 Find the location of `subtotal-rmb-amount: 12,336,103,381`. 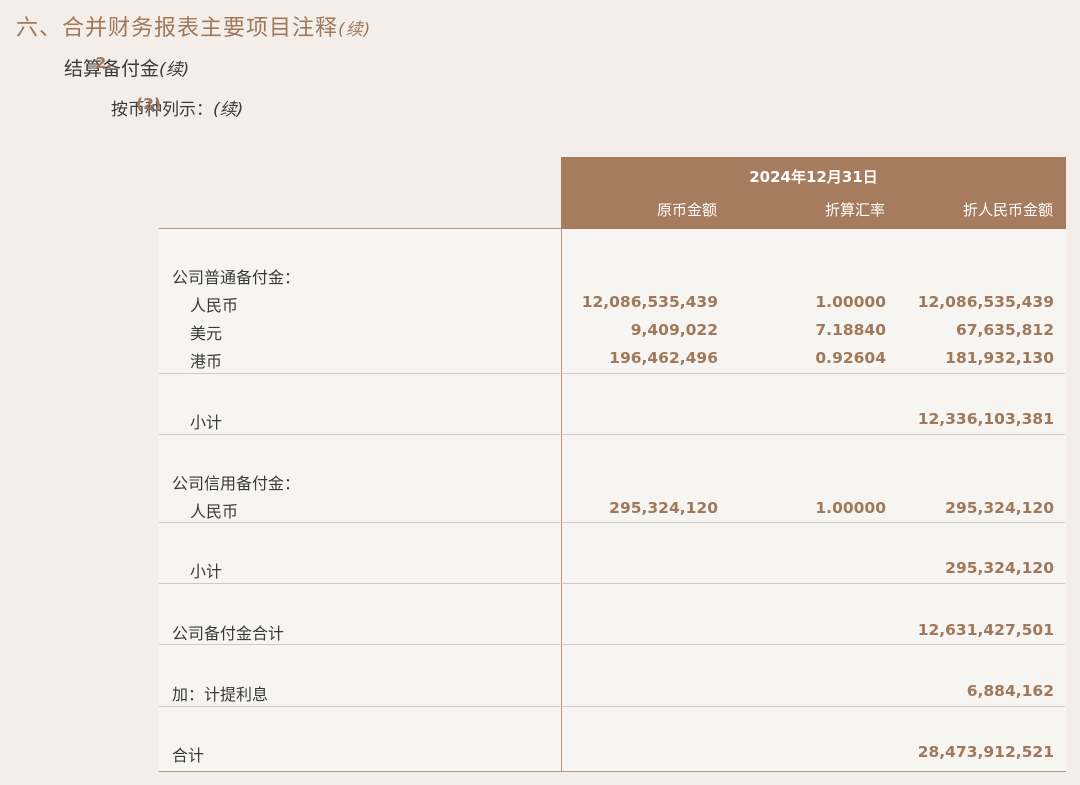

subtotal-rmb-amount: 12,336,103,381 is located at coordinates (985, 419).